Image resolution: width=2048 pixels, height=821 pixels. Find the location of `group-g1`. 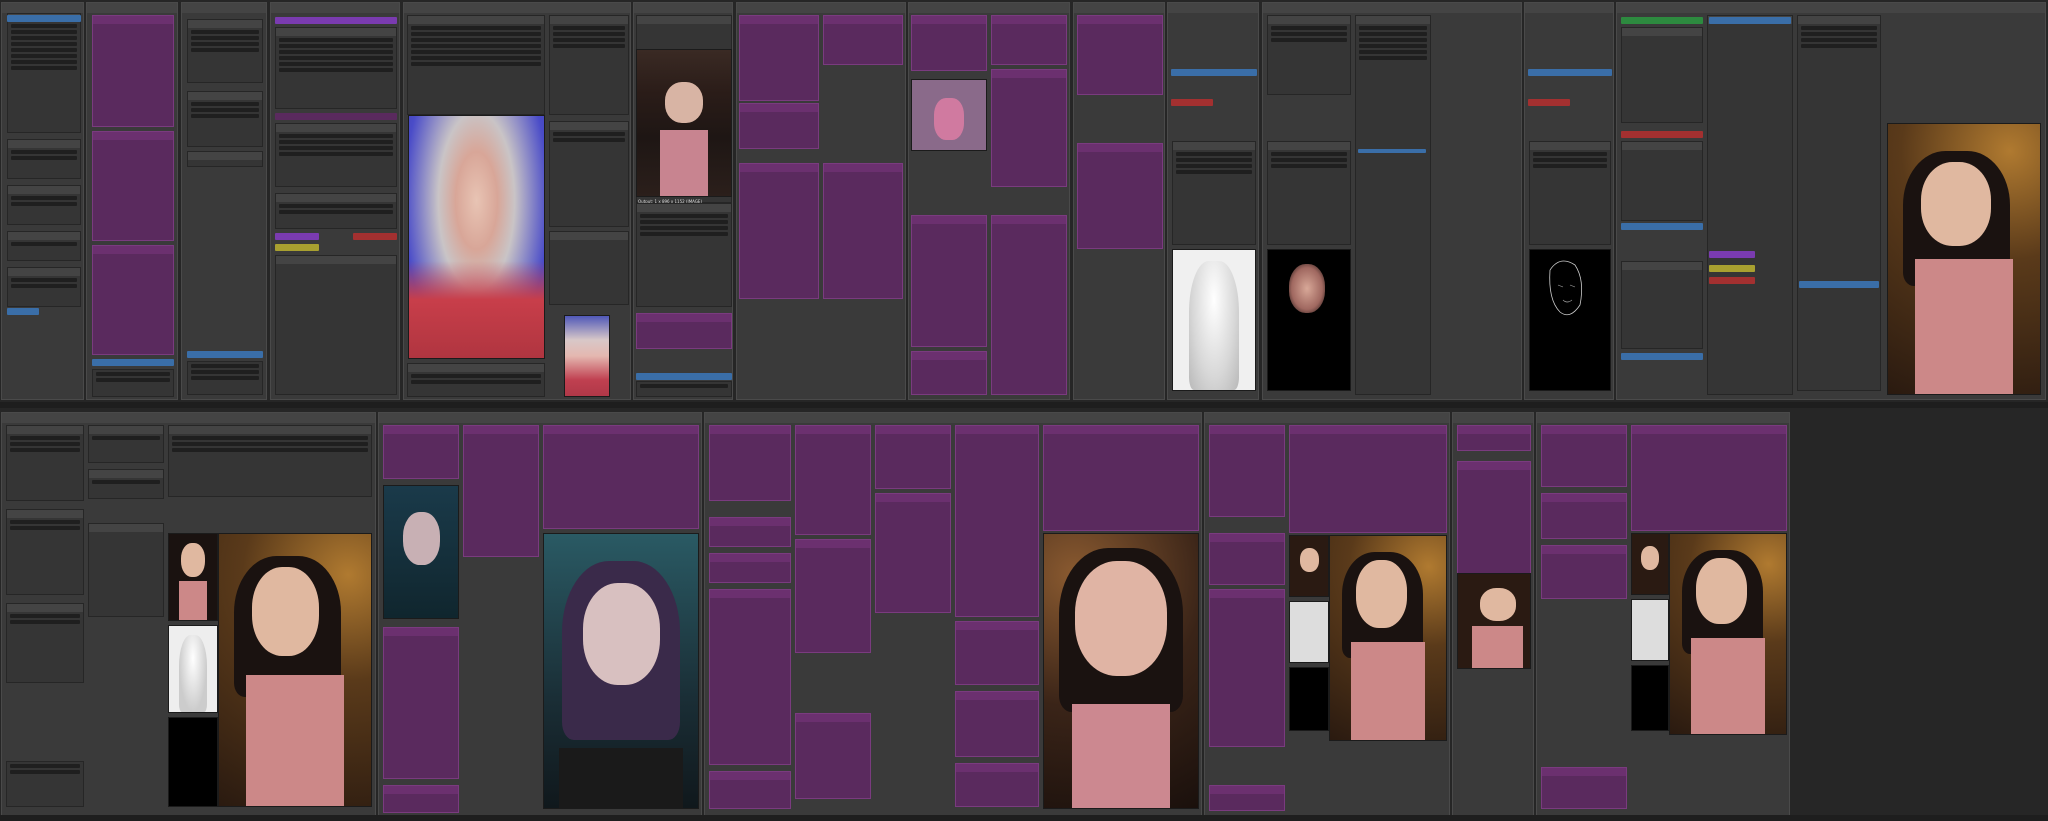

group-g1 is located at coordinates (42, 201).